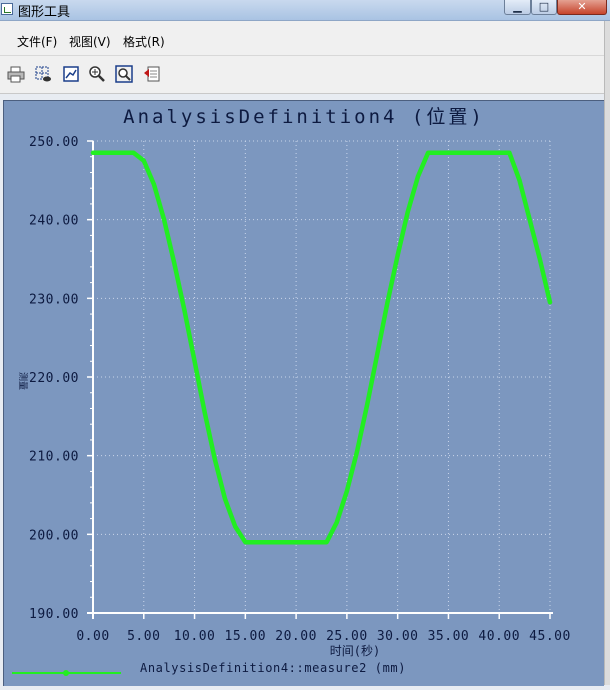 The image size is (610, 690). What do you see at coordinates (97, 74) in the screenshot?
I see `zoom-in-icon` at bounding box center [97, 74].